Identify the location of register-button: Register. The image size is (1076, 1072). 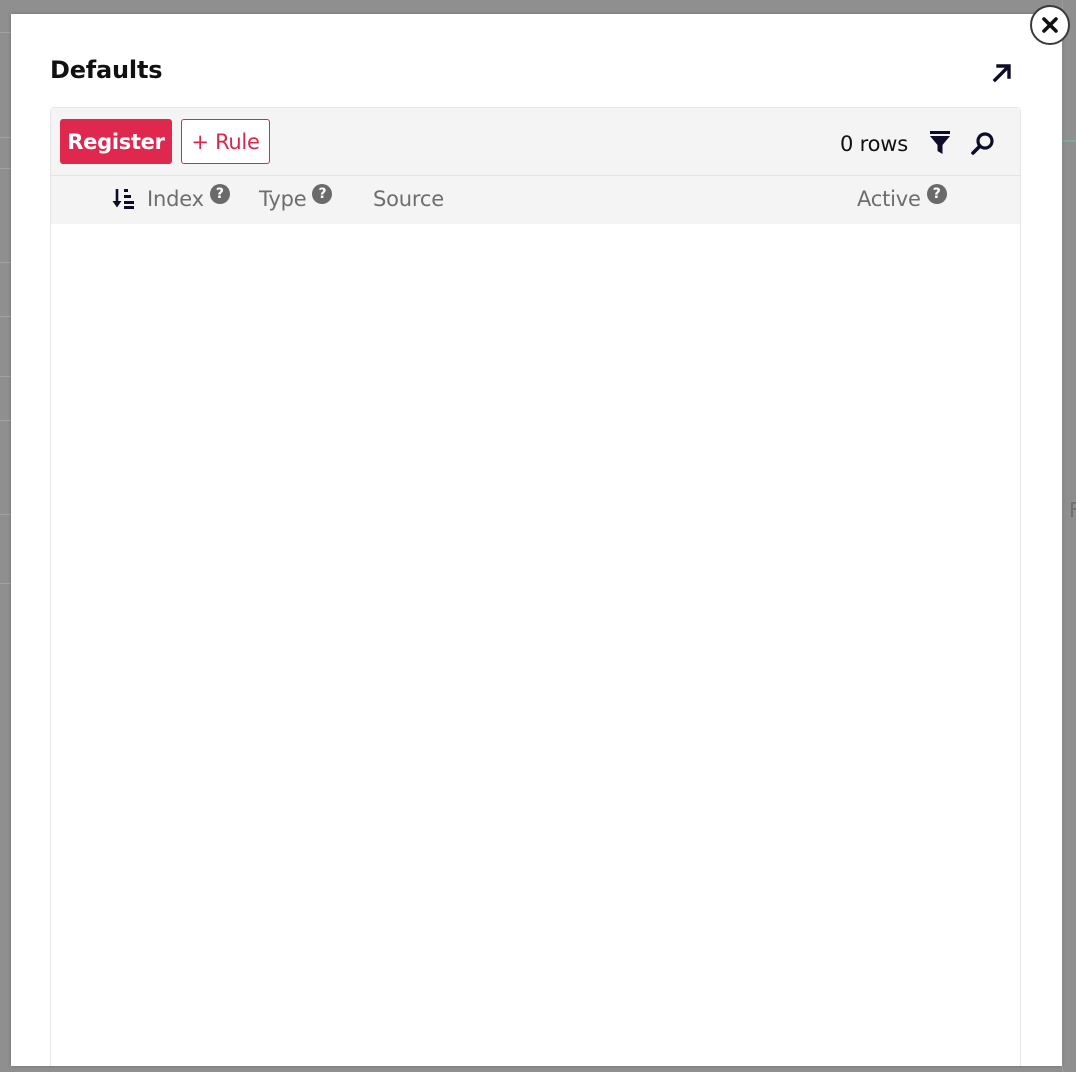
(116, 141).